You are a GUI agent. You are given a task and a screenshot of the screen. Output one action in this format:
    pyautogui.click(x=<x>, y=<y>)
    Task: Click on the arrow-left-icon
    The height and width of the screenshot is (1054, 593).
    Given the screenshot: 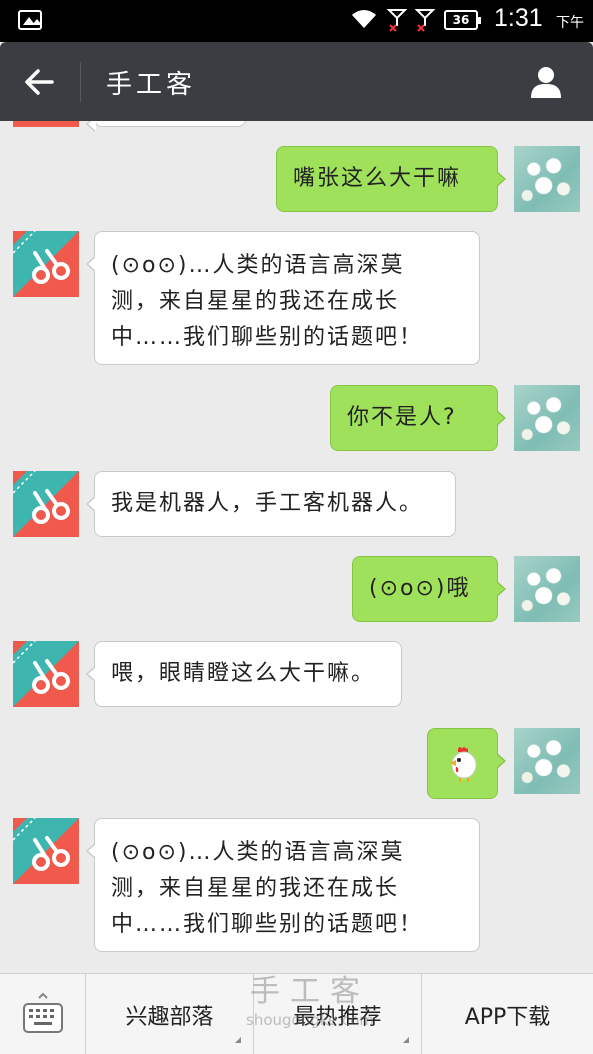 What is the action you would take?
    pyautogui.click(x=39, y=82)
    